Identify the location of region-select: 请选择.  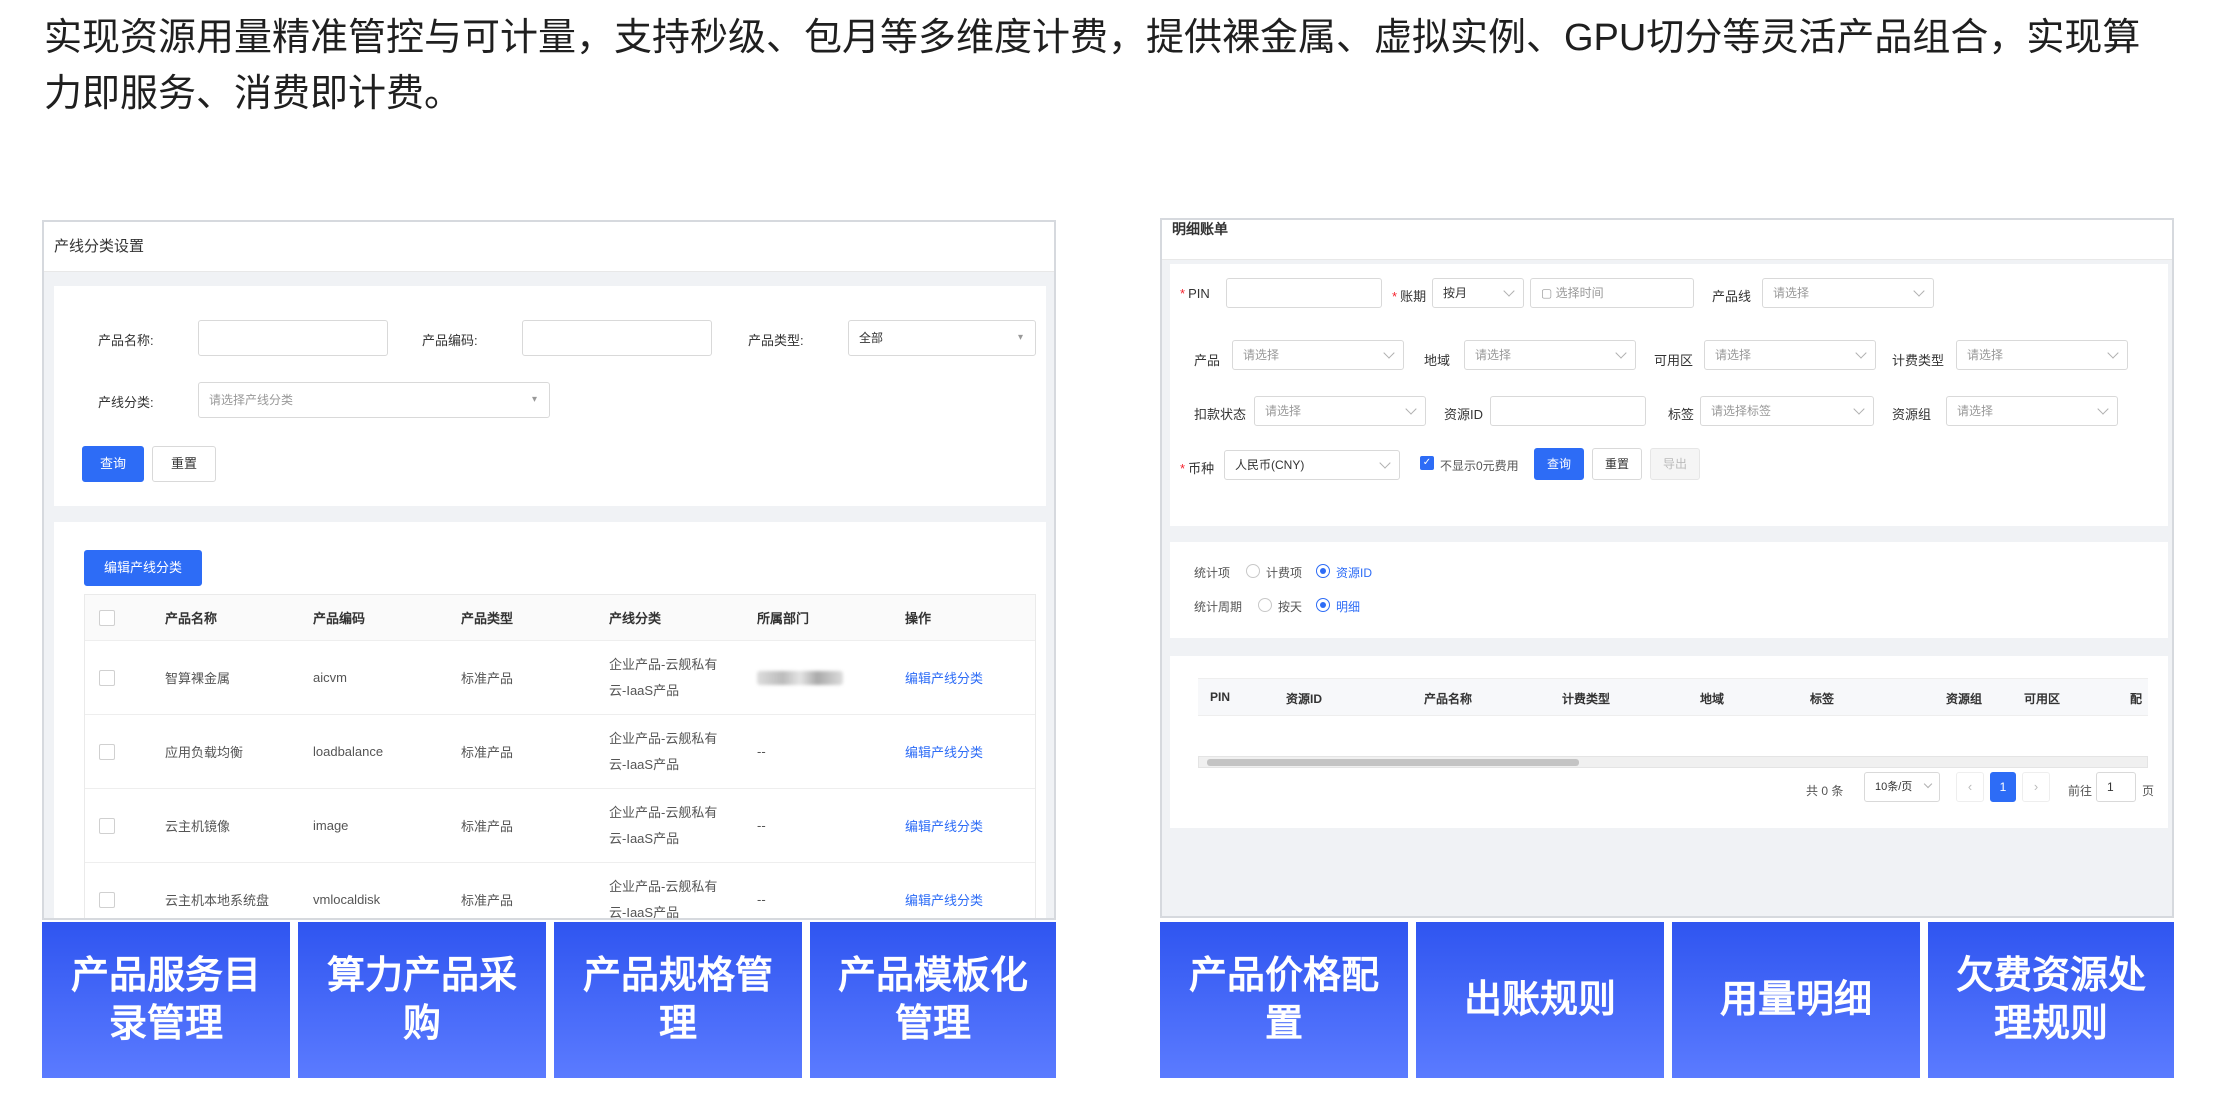
(1550, 355).